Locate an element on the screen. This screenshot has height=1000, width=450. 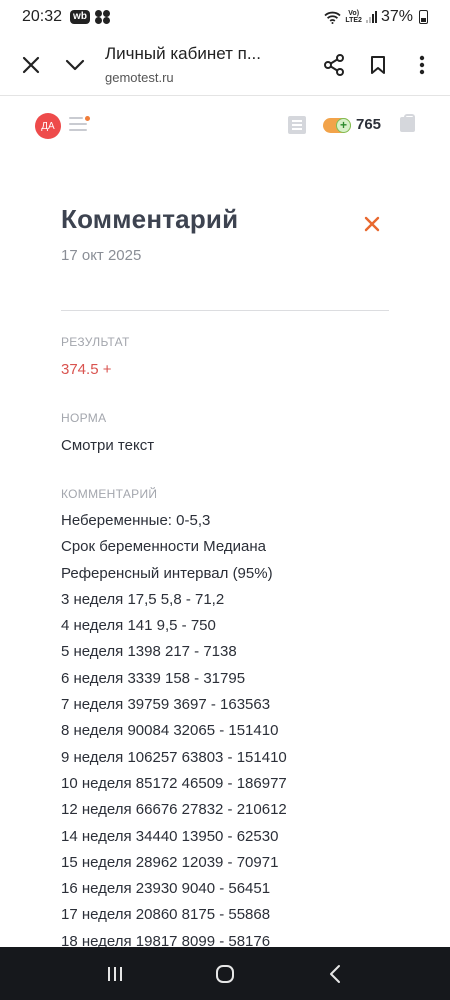
plus-icon: + is located at coordinates (343, 125).